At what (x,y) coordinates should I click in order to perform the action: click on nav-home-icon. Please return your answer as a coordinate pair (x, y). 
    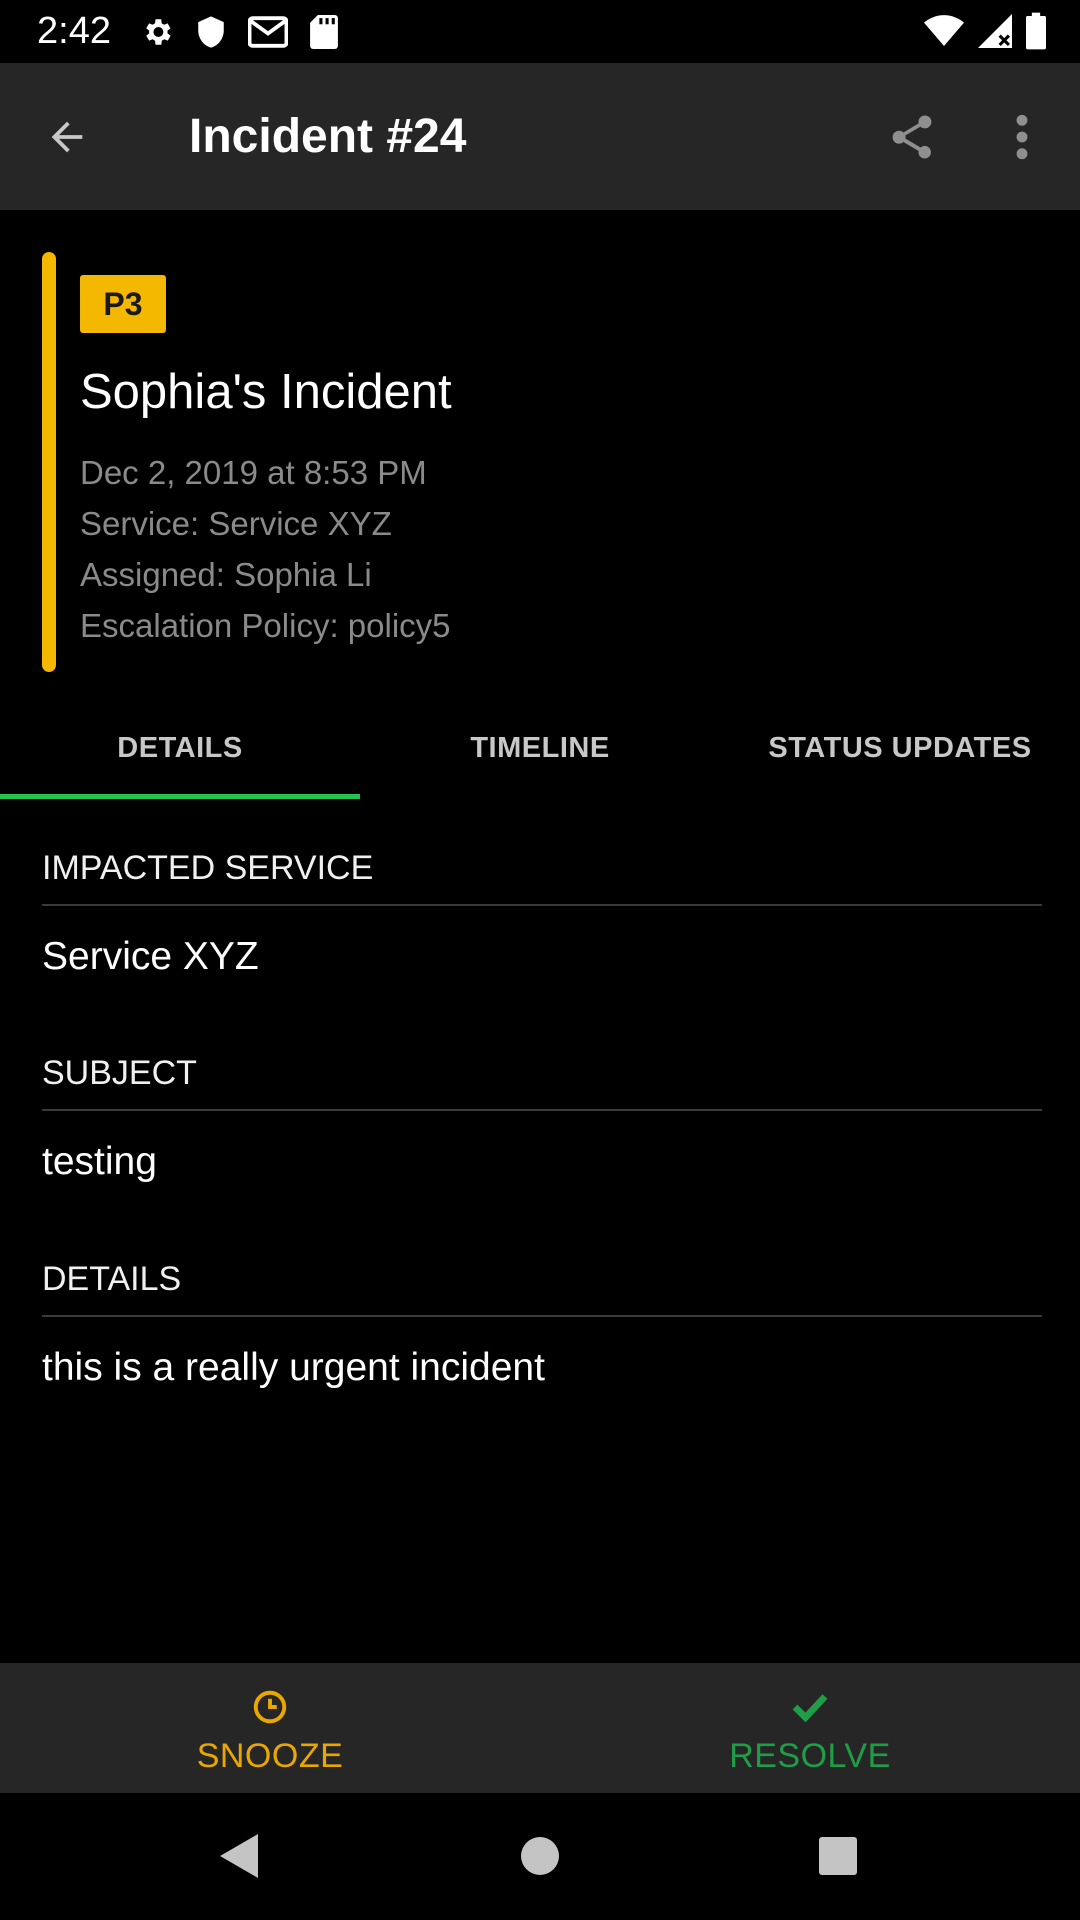
    Looking at the image, I should click on (540, 1856).